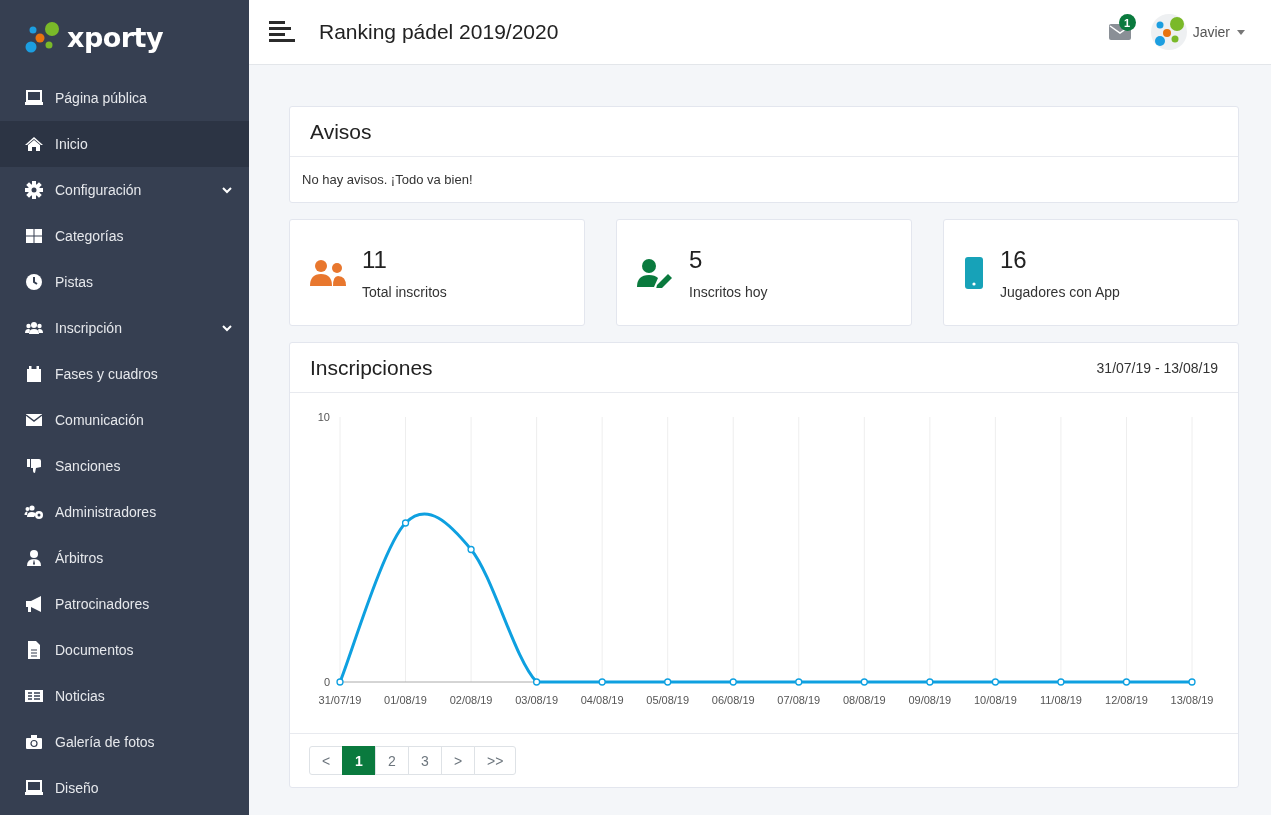  Describe the element at coordinates (34, 604) in the screenshot. I see `megaphone-icon` at that location.